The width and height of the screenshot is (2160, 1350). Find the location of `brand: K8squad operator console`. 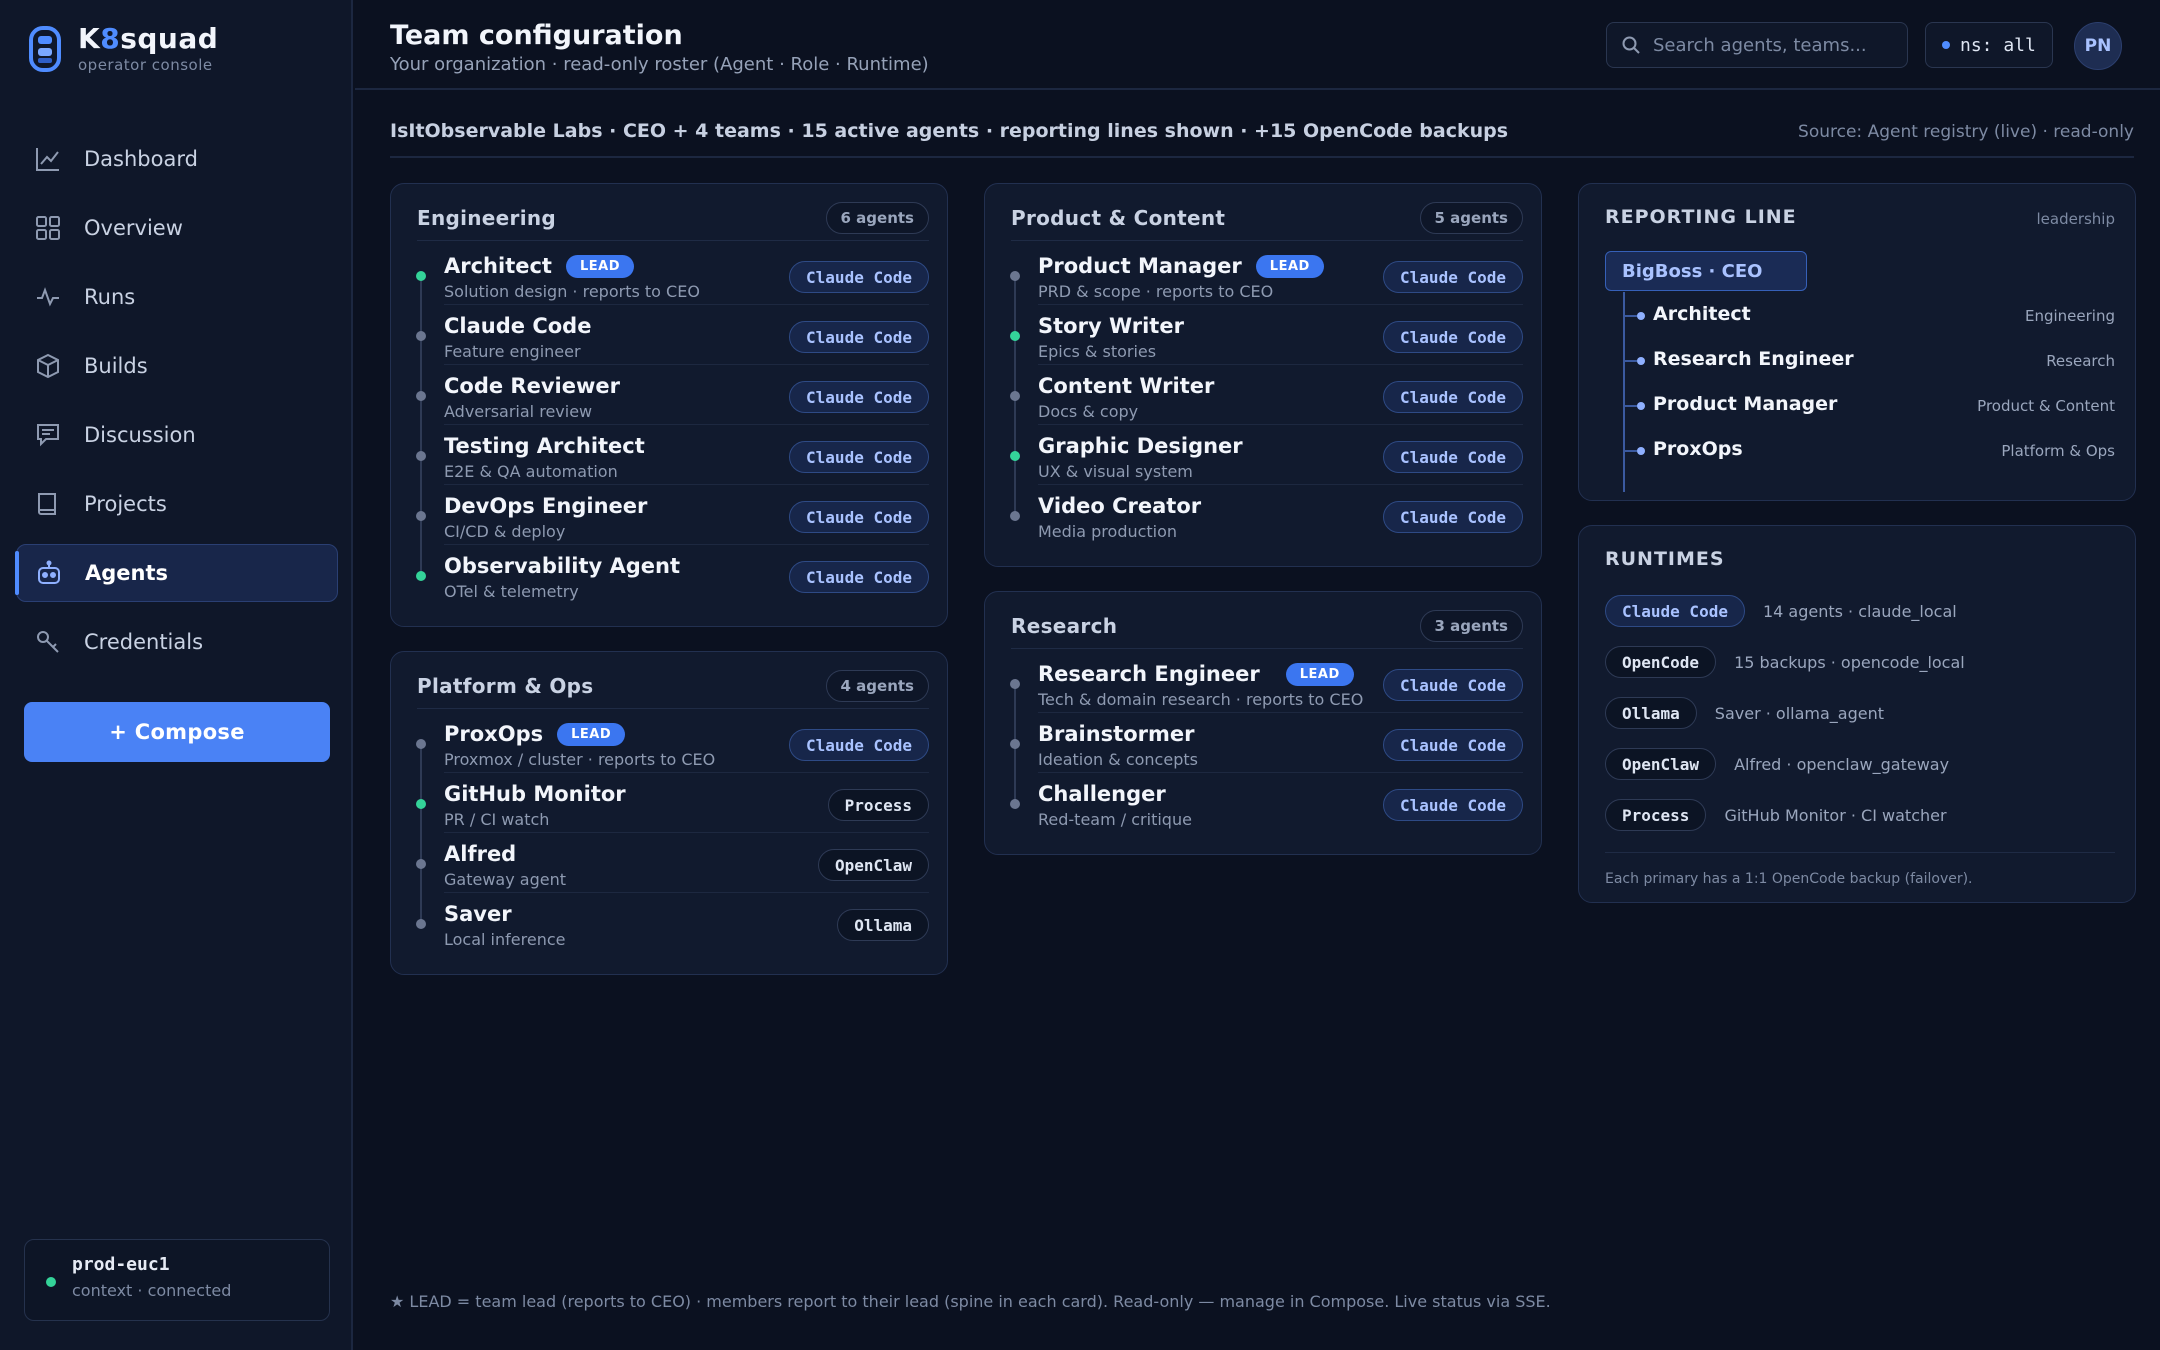

brand: K8squad operator console is located at coordinates (123, 49).